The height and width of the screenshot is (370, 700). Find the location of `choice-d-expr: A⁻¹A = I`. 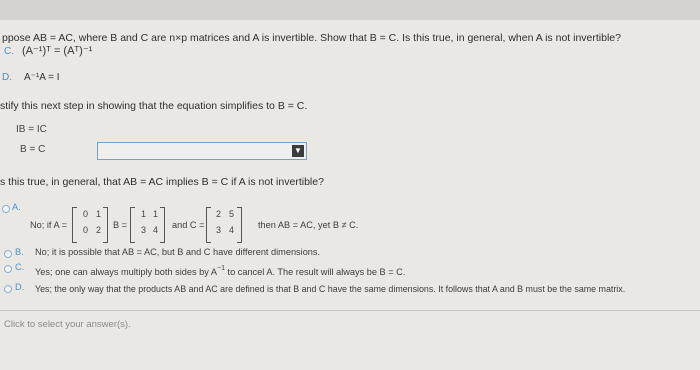

choice-d-expr: A⁻¹A = I is located at coordinates (42, 77).